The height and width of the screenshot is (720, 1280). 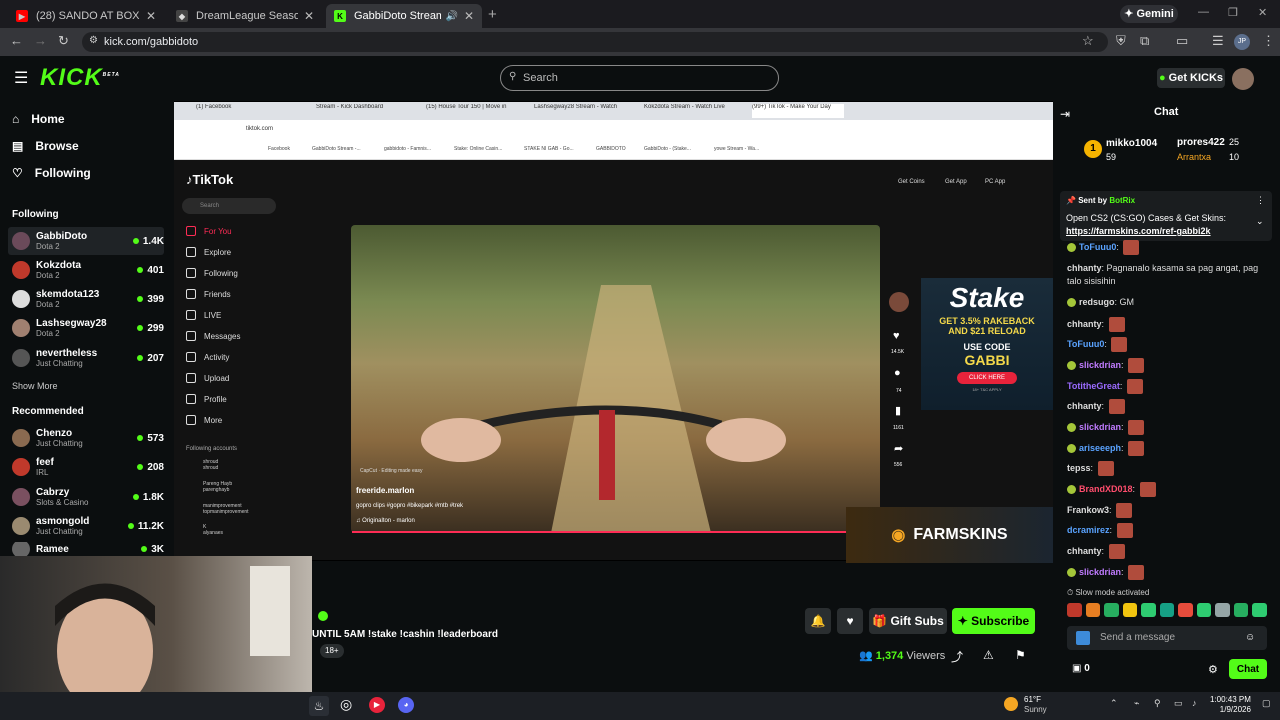 I want to click on monitor-icon: ▭, so click(x=1178, y=703).